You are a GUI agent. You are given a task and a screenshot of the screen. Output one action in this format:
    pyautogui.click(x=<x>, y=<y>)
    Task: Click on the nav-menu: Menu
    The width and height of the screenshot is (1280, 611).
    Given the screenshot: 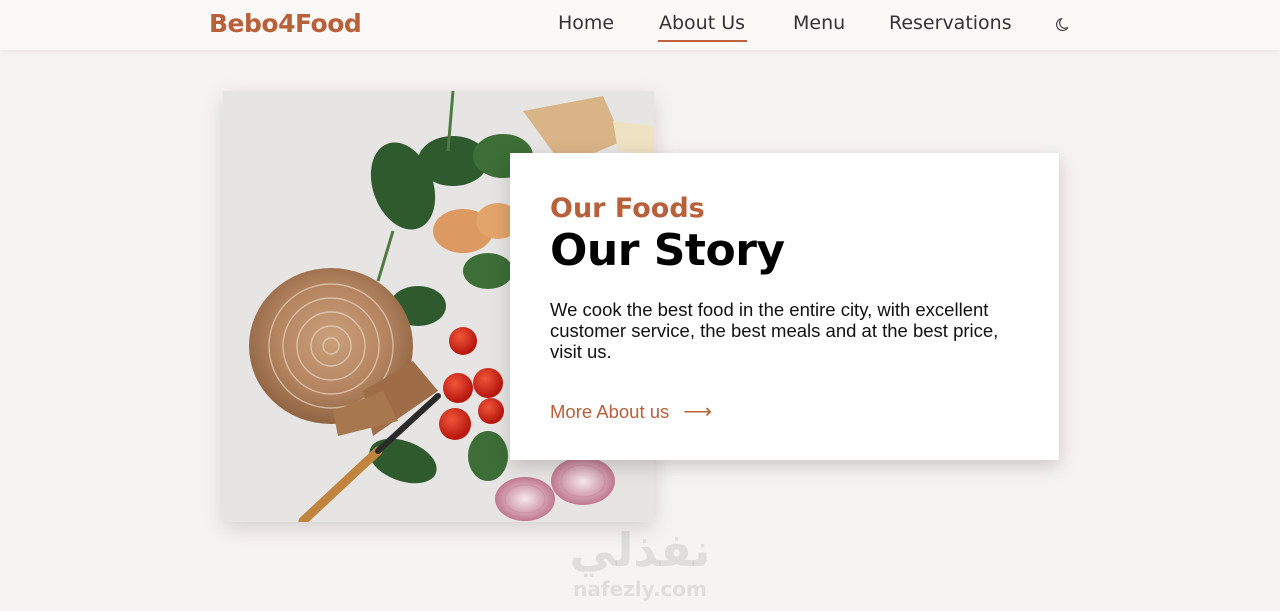 What is the action you would take?
    pyautogui.click(x=819, y=23)
    